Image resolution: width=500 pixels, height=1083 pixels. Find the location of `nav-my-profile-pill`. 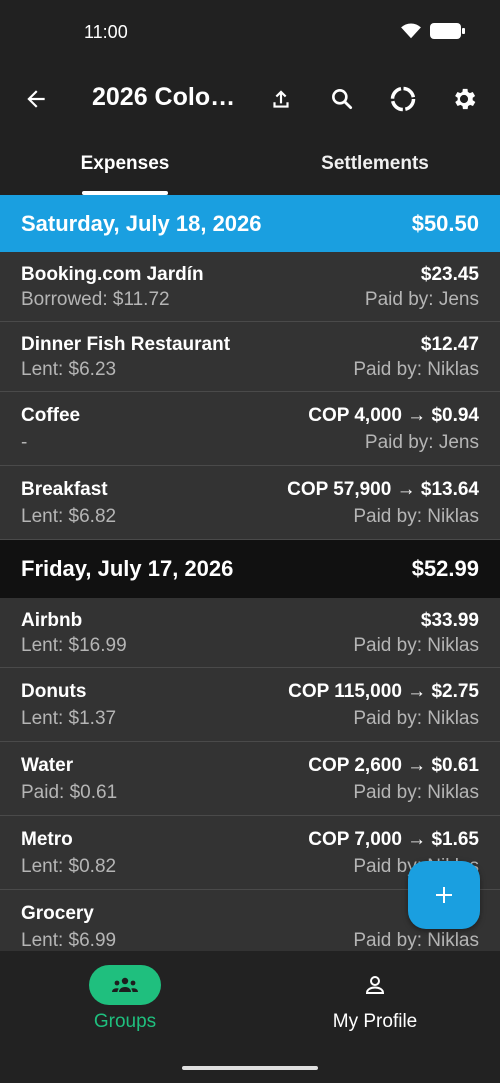

nav-my-profile-pill is located at coordinates (375, 985).